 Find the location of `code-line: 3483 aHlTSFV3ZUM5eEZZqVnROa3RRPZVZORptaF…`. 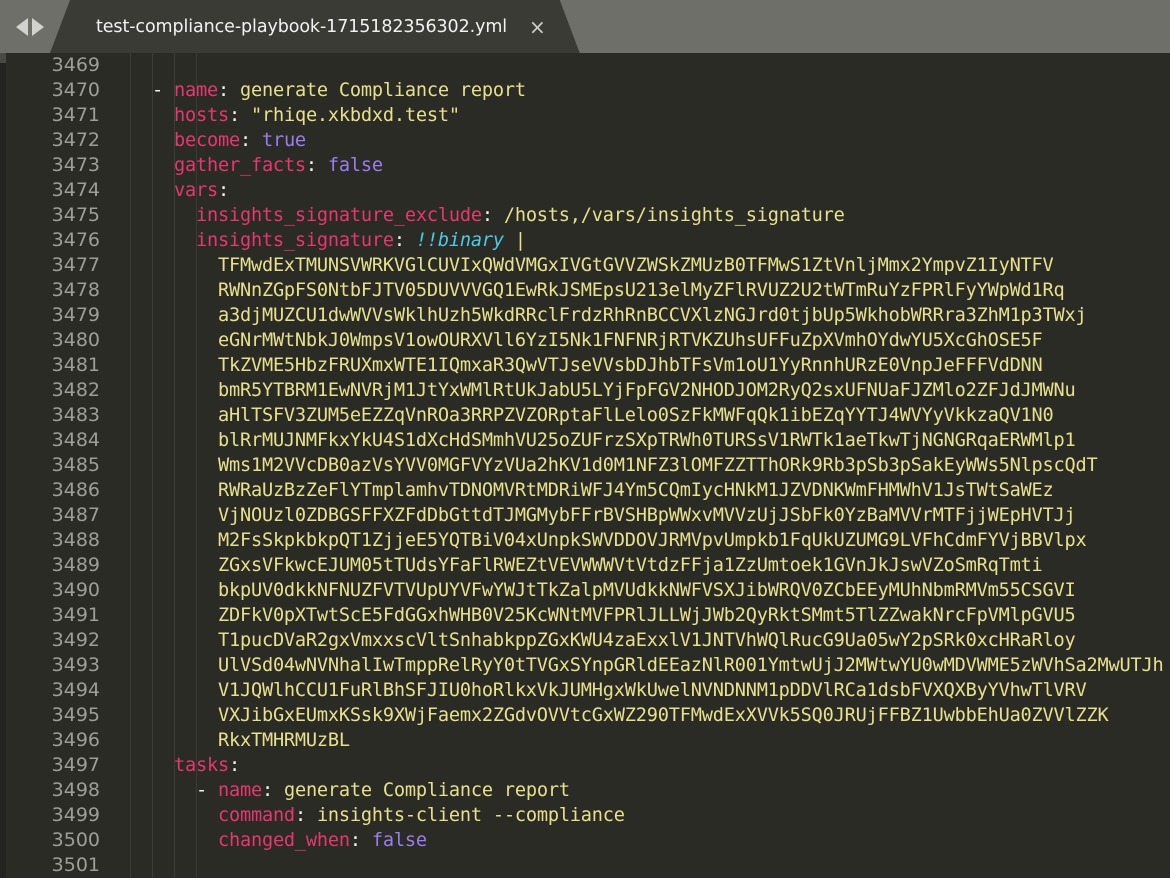

code-line: 3483 aHlTSFV3ZUM5eEZZqVnROa3RRPZVZORptaF… is located at coordinates (588, 415).